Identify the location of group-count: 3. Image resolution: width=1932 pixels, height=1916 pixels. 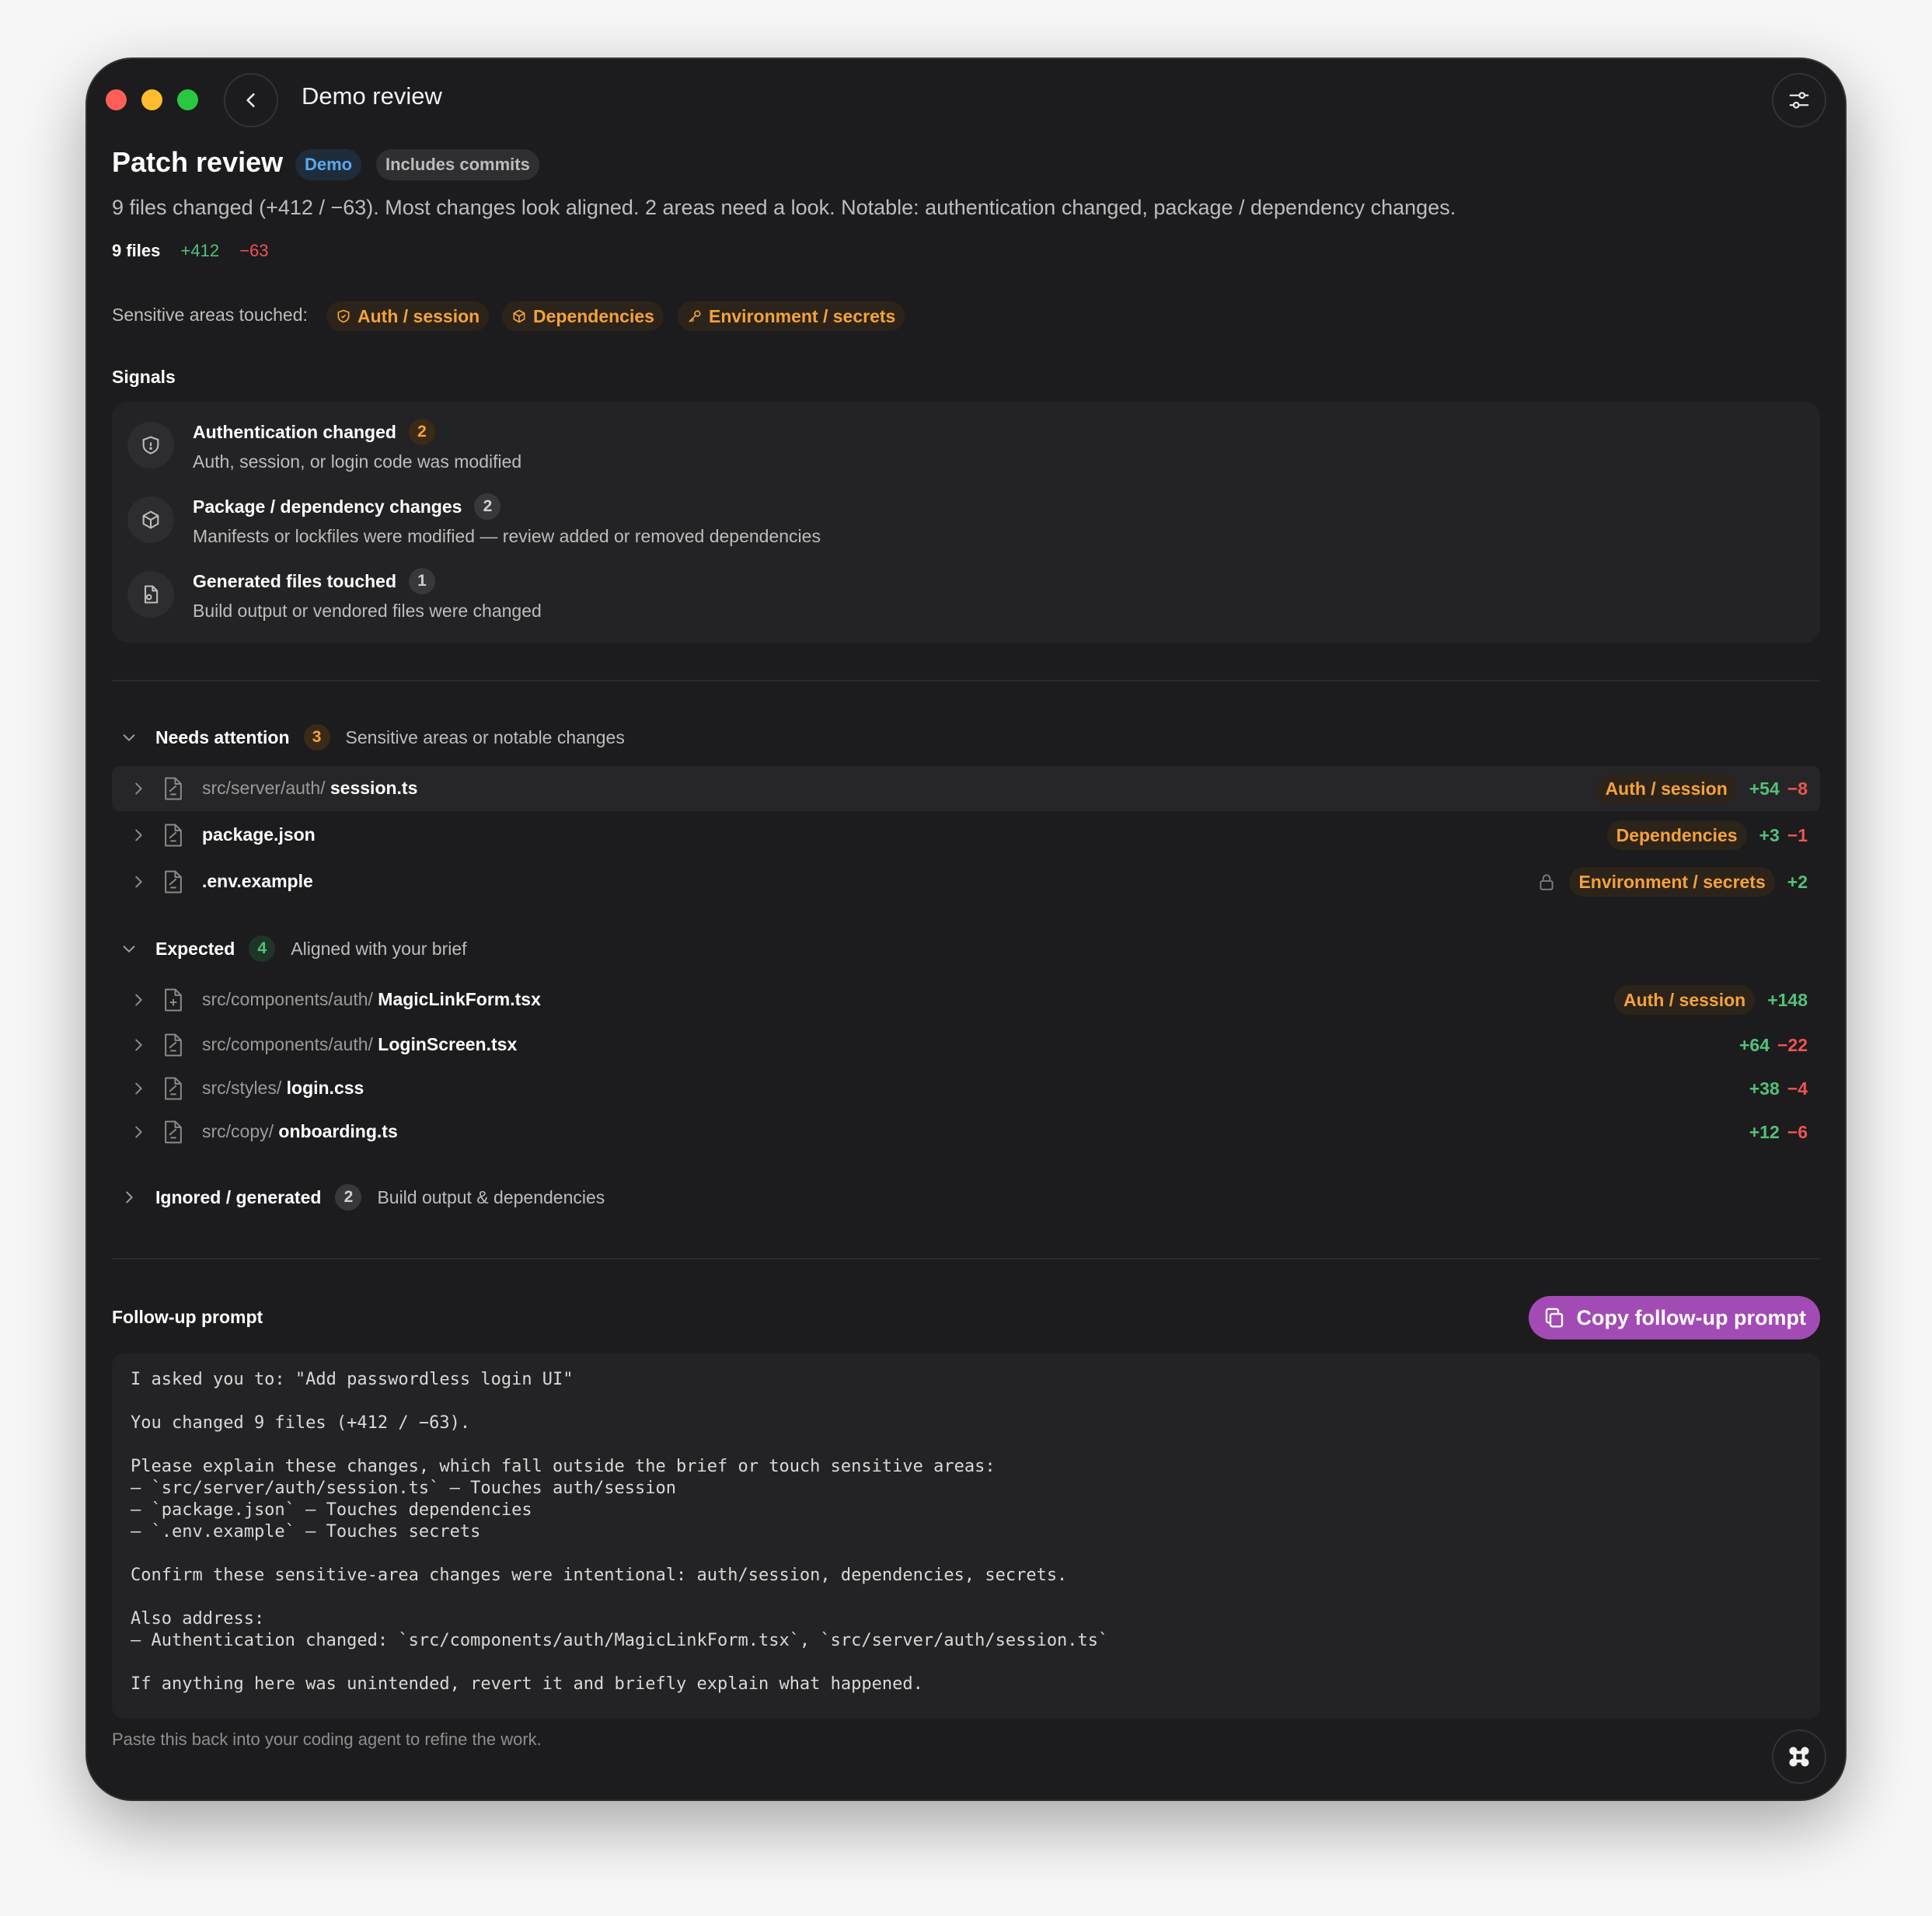
(316, 737).